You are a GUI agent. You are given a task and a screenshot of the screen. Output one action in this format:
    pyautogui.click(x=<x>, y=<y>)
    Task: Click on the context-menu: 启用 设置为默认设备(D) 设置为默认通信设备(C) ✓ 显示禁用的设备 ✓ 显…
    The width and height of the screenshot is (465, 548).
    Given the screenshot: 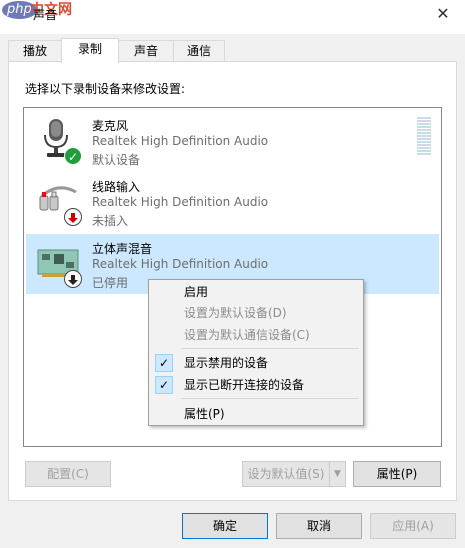 What is the action you would take?
    pyautogui.click(x=256, y=352)
    